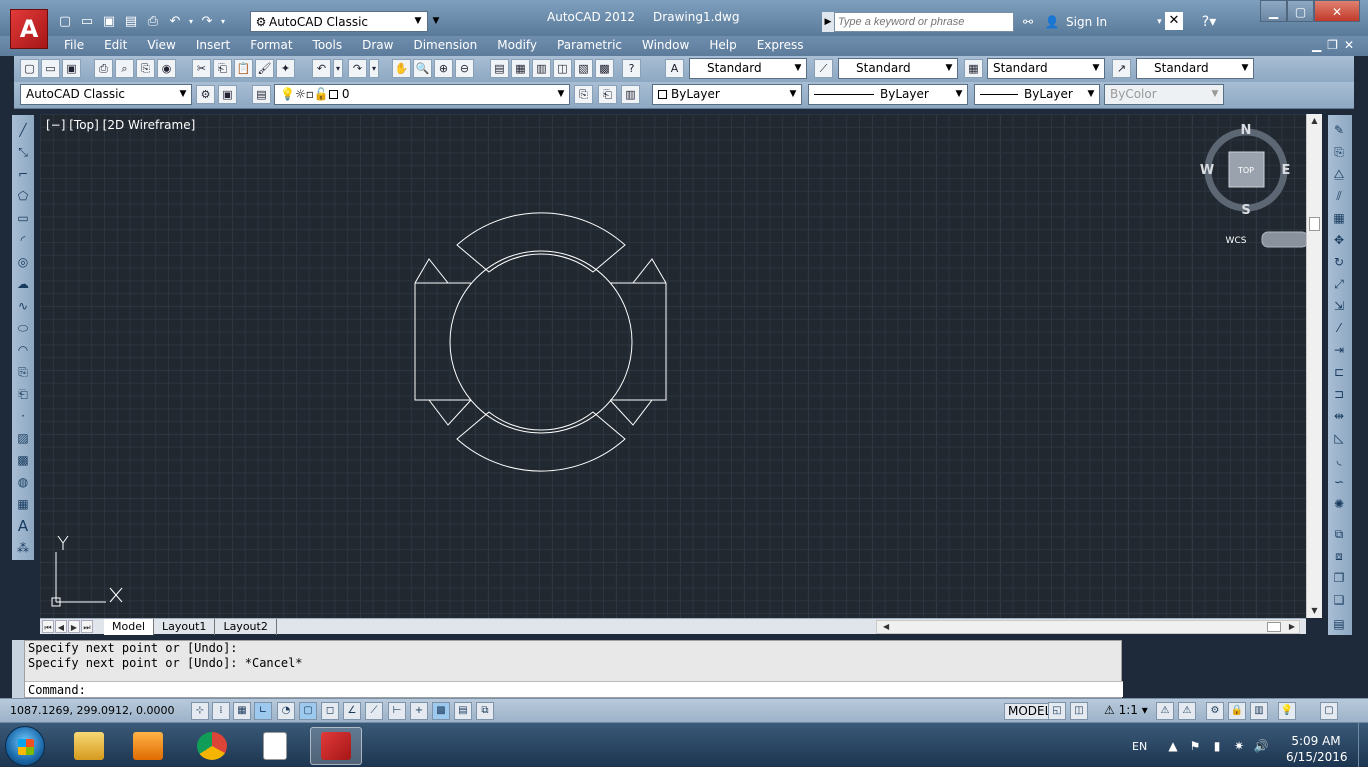  I want to click on toolbar-undo-icon: ↶, so click(321, 68).